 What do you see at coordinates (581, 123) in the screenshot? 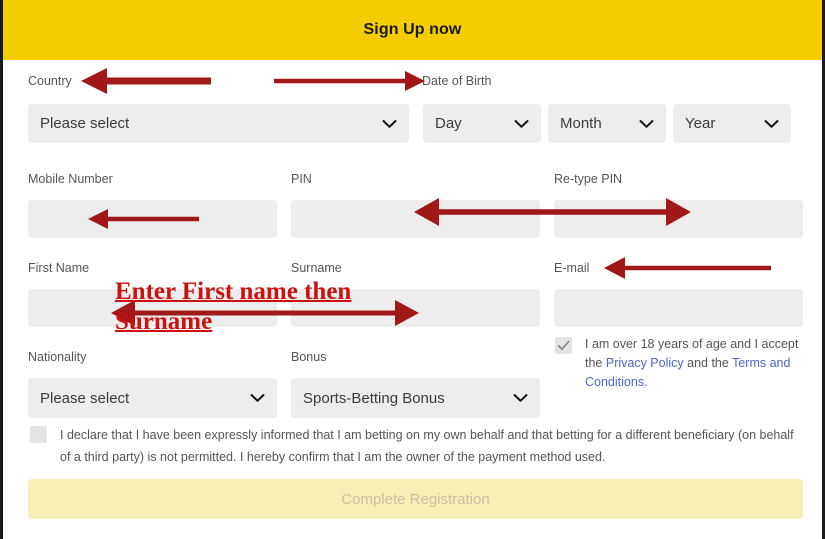
I see `dob-month-value: Month` at bounding box center [581, 123].